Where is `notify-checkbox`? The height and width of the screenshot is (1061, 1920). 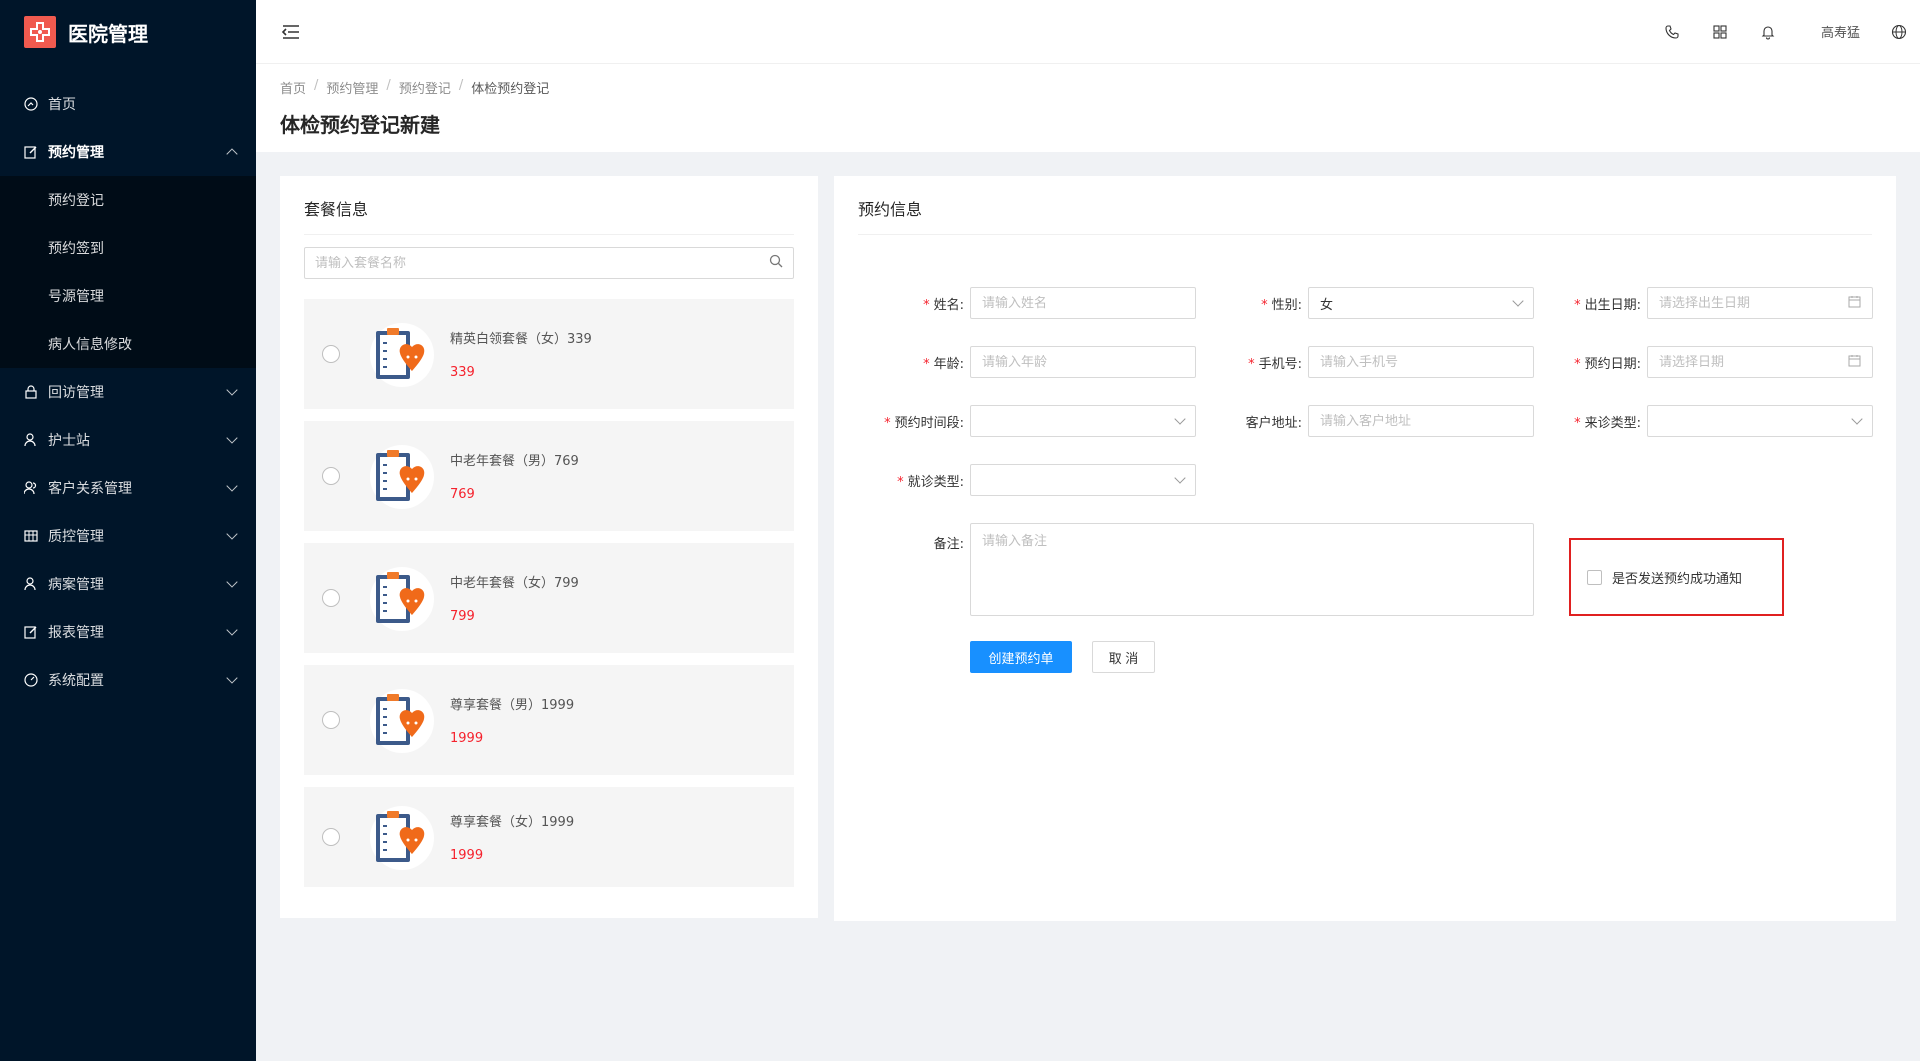 notify-checkbox is located at coordinates (1594, 577).